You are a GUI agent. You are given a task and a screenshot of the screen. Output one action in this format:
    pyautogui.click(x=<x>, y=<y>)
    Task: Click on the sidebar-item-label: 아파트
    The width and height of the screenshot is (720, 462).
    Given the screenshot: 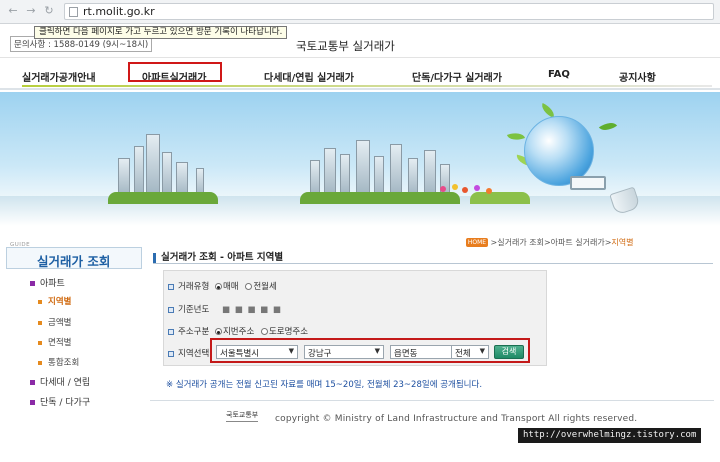 What is the action you would take?
    pyautogui.click(x=52, y=284)
    